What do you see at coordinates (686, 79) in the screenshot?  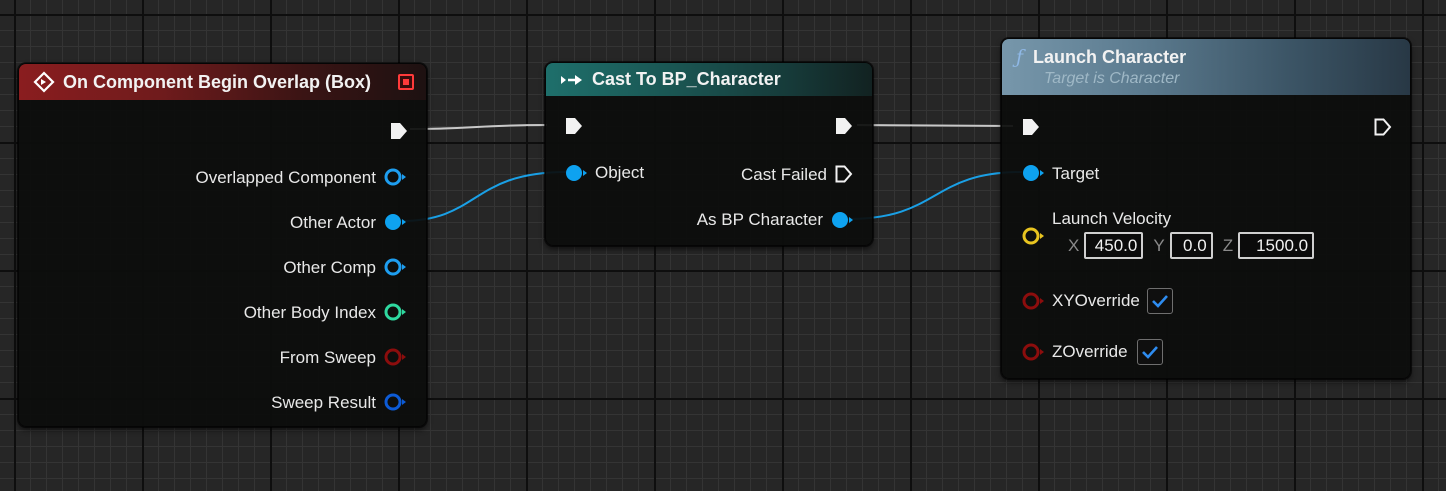 I see `cast-node-title: Cast To BP_Character` at bounding box center [686, 79].